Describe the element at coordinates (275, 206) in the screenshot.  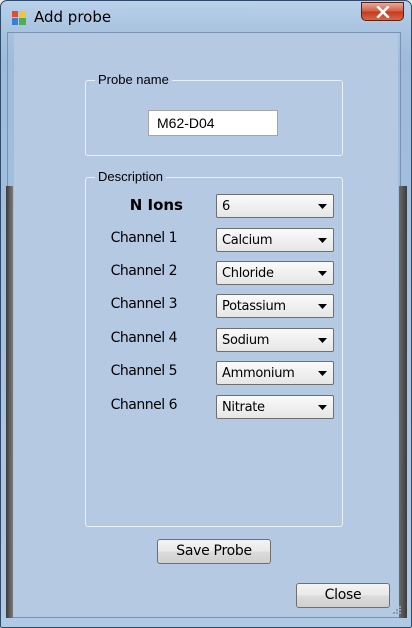
I see `n-ions-select: 6` at that location.